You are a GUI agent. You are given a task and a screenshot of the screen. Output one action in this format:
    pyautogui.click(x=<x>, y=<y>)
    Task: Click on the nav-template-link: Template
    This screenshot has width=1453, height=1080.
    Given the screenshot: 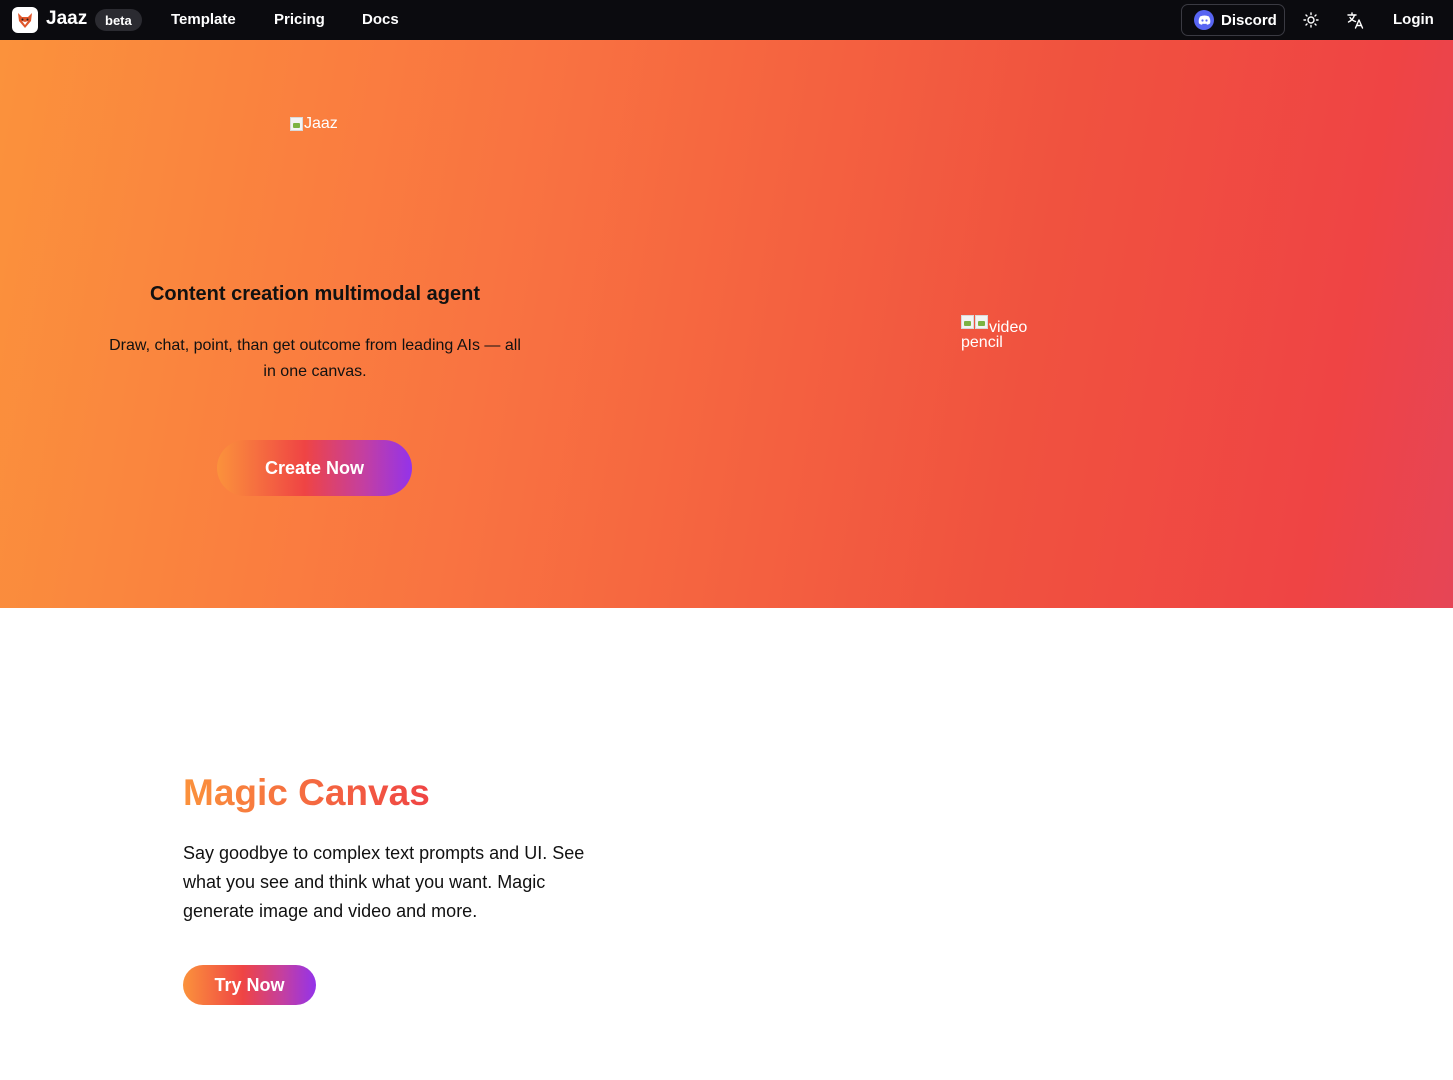 What is the action you would take?
    pyautogui.click(x=203, y=19)
    